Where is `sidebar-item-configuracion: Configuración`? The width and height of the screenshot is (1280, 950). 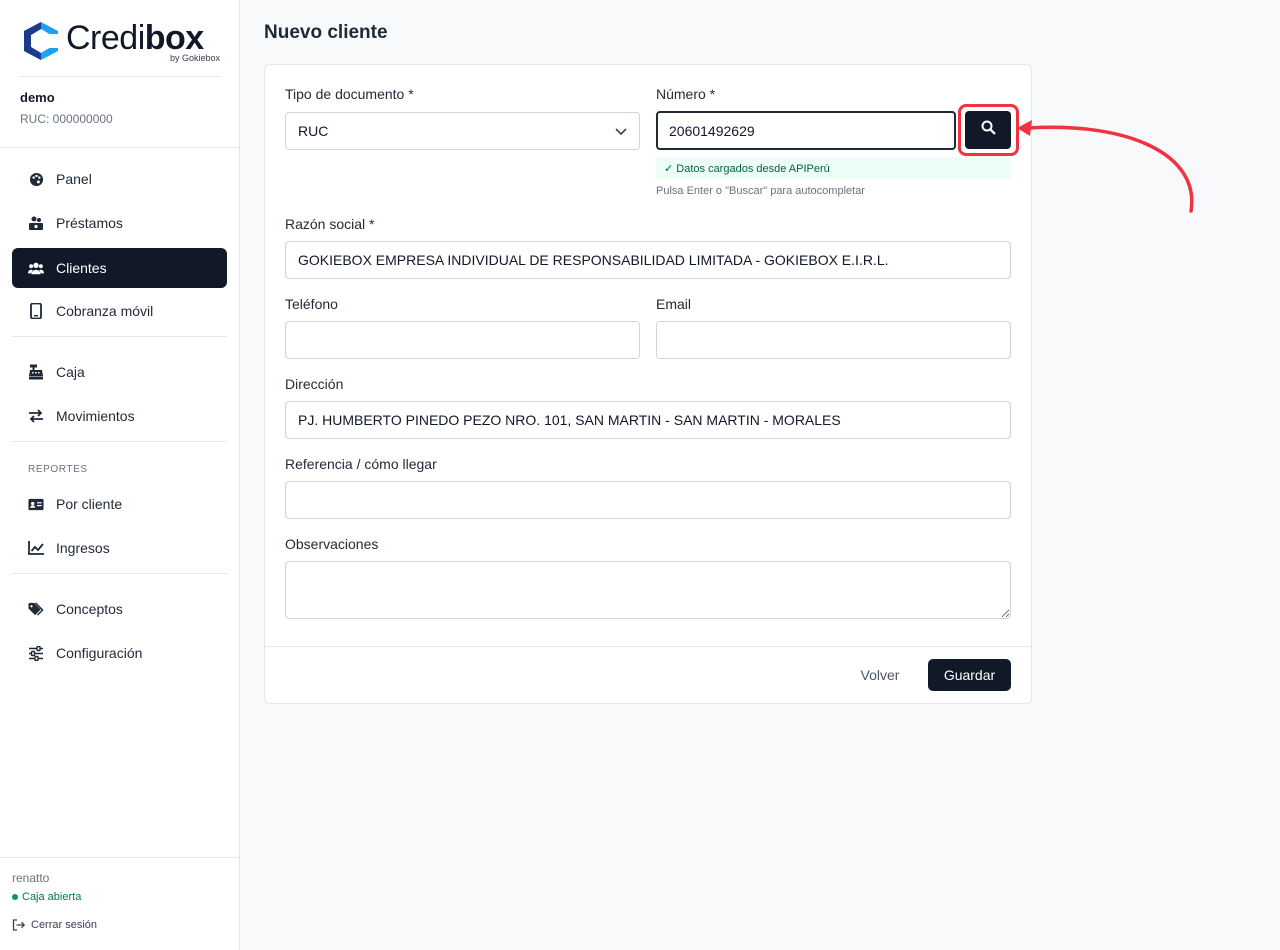
sidebar-item-configuracion: Configuración is located at coordinates (119, 653).